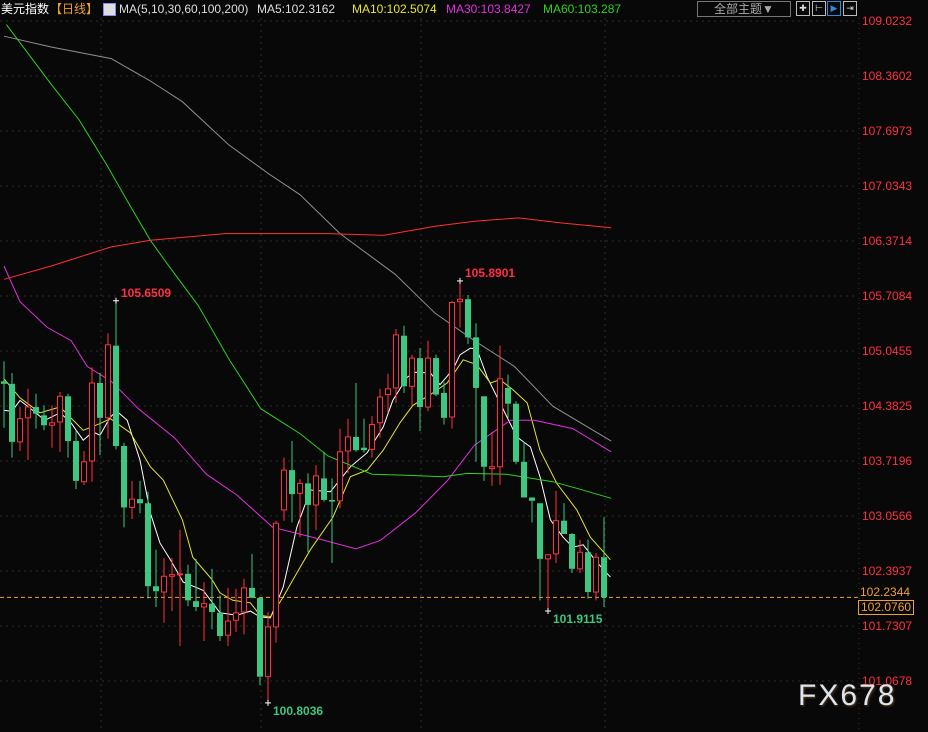 The height and width of the screenshot is (732, 928). What do you see at coordinates (183, 9) in the screenshot?
I see `indicator-label: MA(5,10,30,60,100,200)` at bounding box center [183, 9].